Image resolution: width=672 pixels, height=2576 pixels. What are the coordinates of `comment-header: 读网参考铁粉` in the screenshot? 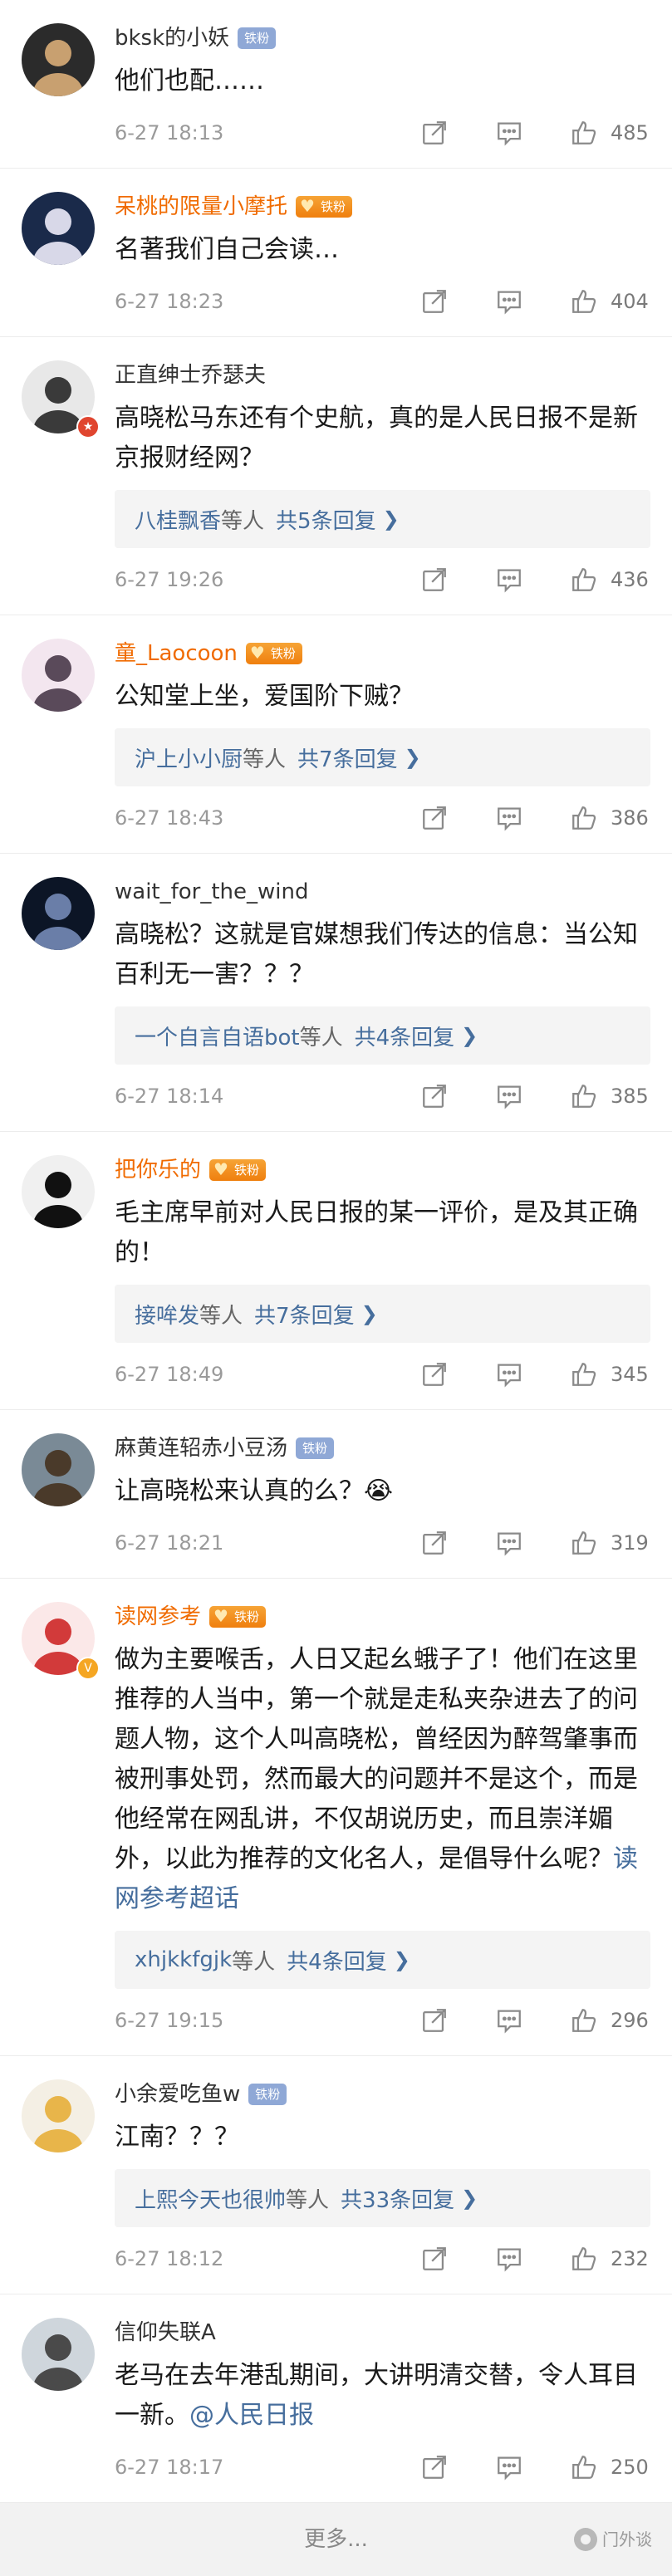 It's located at (382, 1617).